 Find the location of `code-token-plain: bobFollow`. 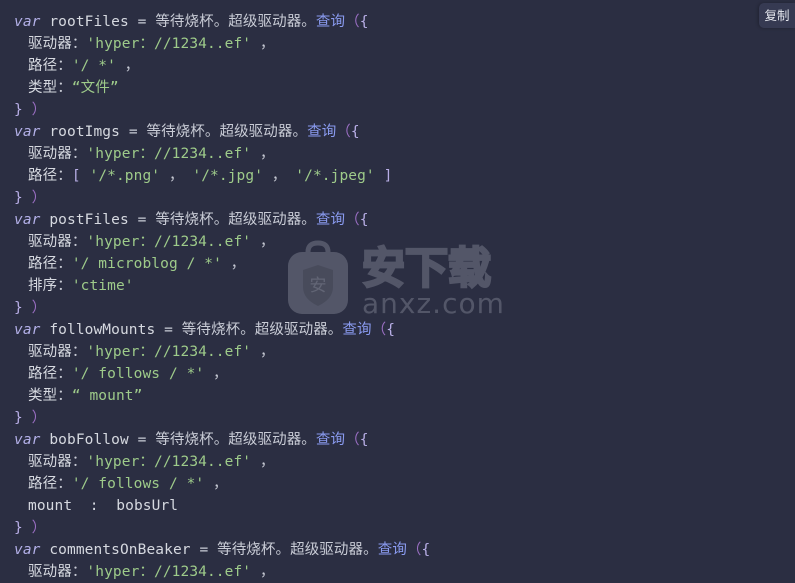

code-token-plain: bobFollow is located at coordinates (89, 440).